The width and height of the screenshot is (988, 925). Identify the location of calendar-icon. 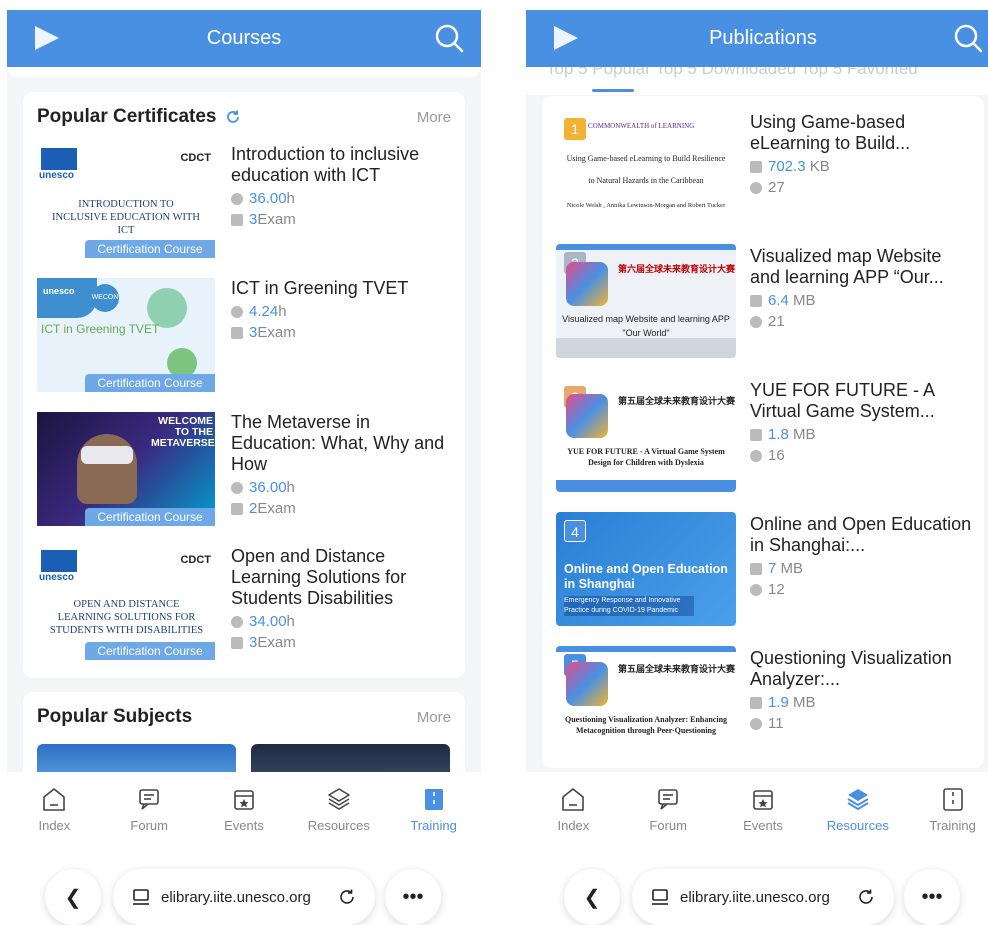
(244, 800).